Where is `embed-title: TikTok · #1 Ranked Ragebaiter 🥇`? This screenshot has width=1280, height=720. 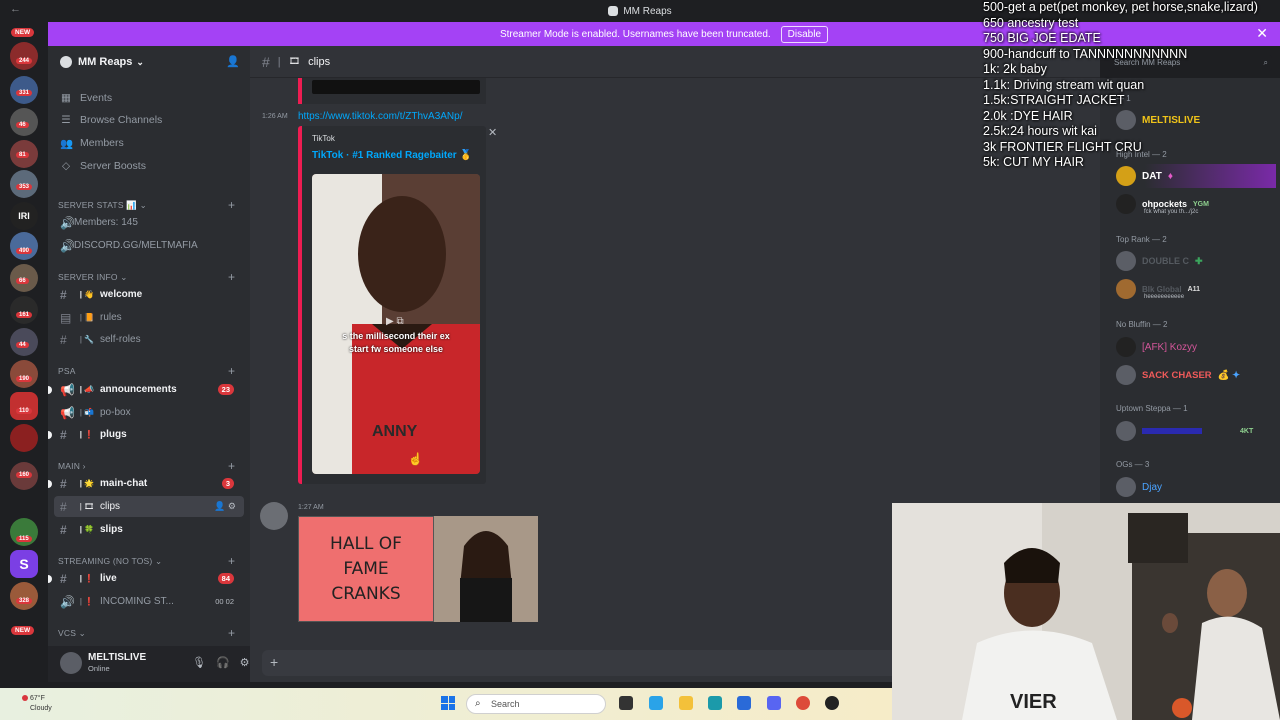
embed-title: TikTok · #1 Ranked Ragebaiter 🥇 is located at coordinates (392, 155).